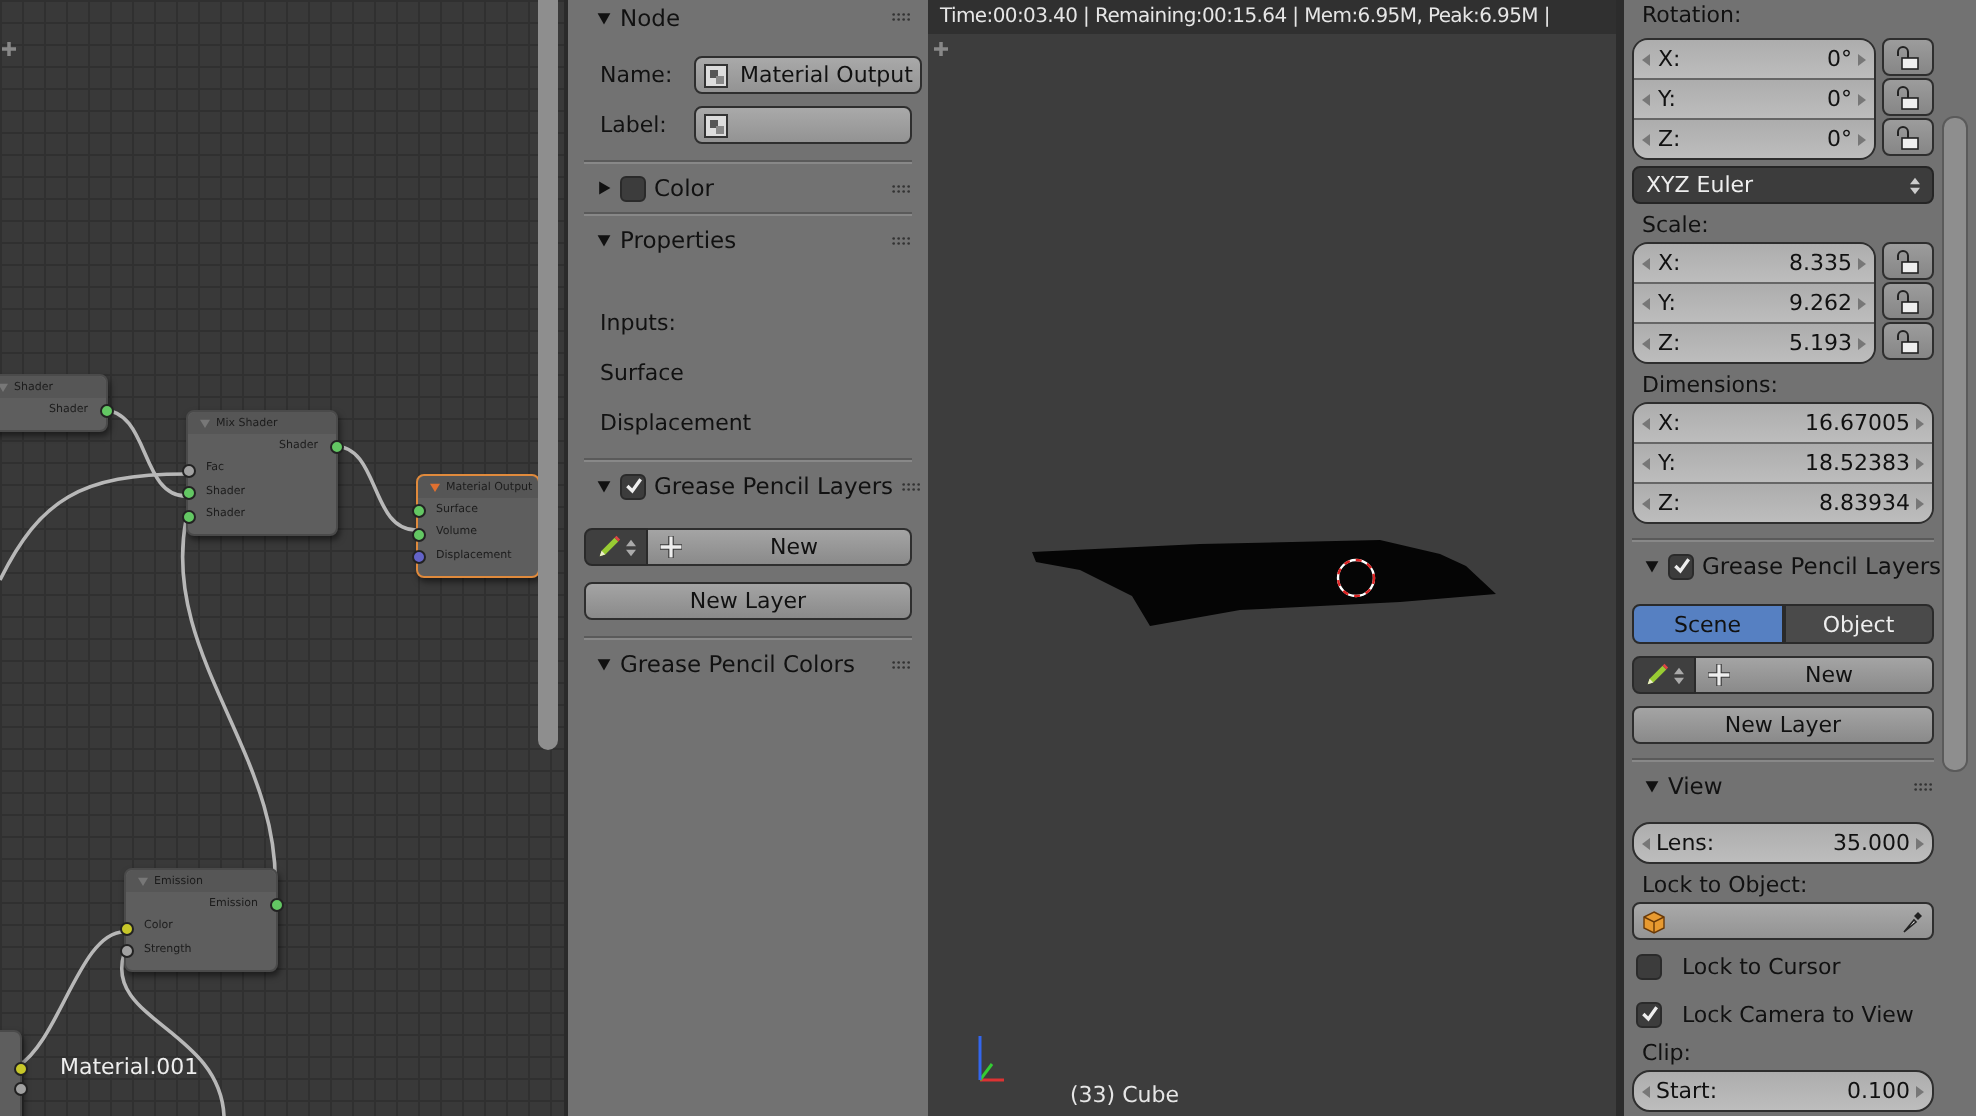 The width and height of the screenshot is (1976, 1116). I want to click on 3d-cursor-icon, so click(1356, 578).